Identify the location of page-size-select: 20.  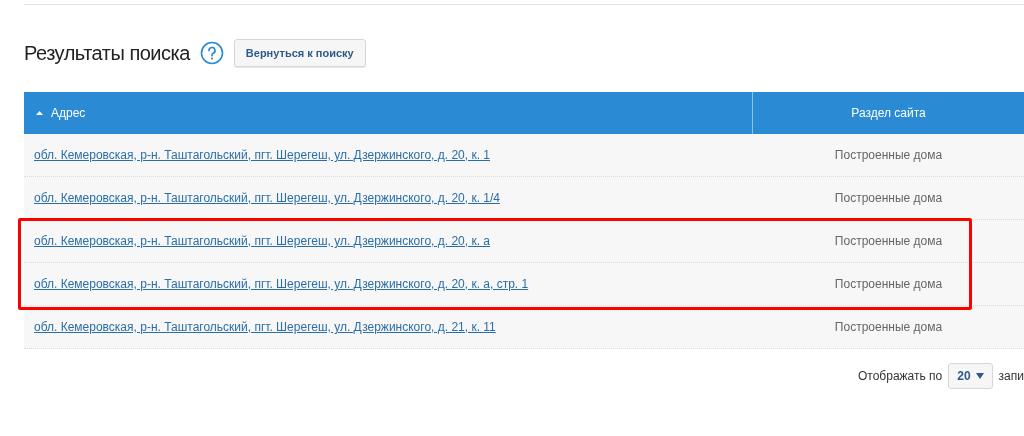
(970, 376).